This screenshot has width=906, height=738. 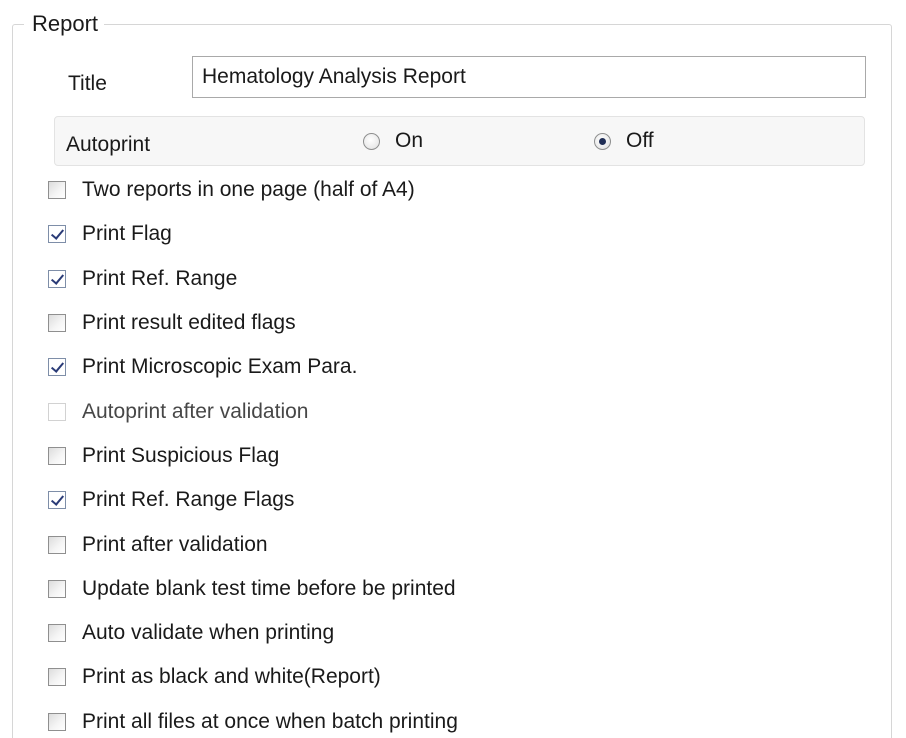 What do you see at coordinates (188, 500) in the screenshot?
I see `option-label: Print Ref. Range Flags` at bounding box center [188, 500].